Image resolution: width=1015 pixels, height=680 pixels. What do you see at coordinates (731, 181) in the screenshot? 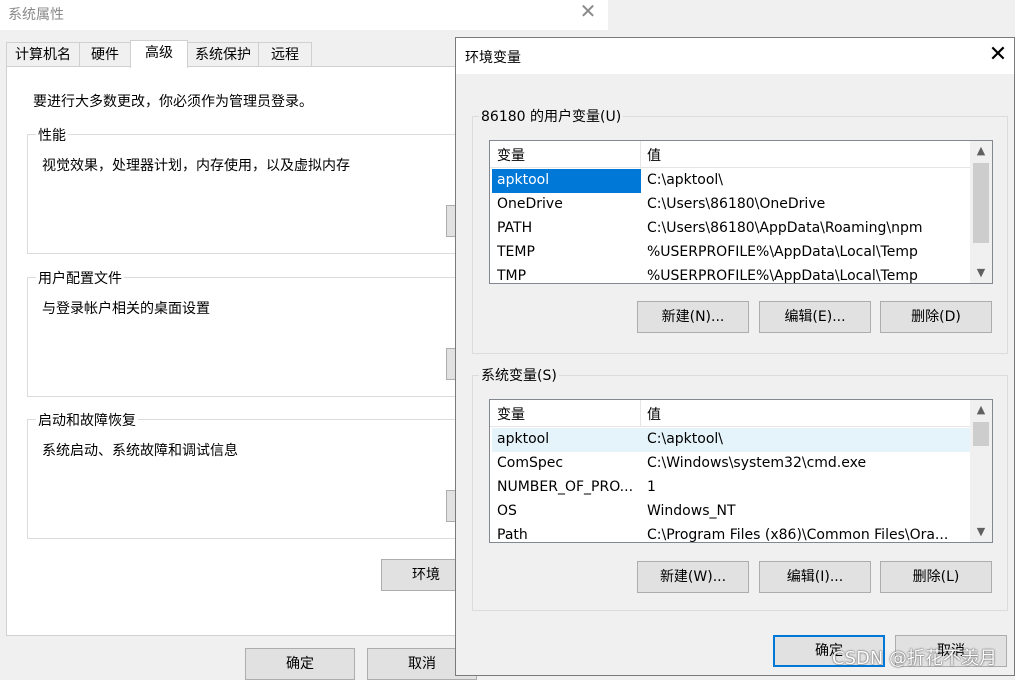
I see `user-var-row-apktool: apktool C:\apktool\` at bounding box center [731, 181].